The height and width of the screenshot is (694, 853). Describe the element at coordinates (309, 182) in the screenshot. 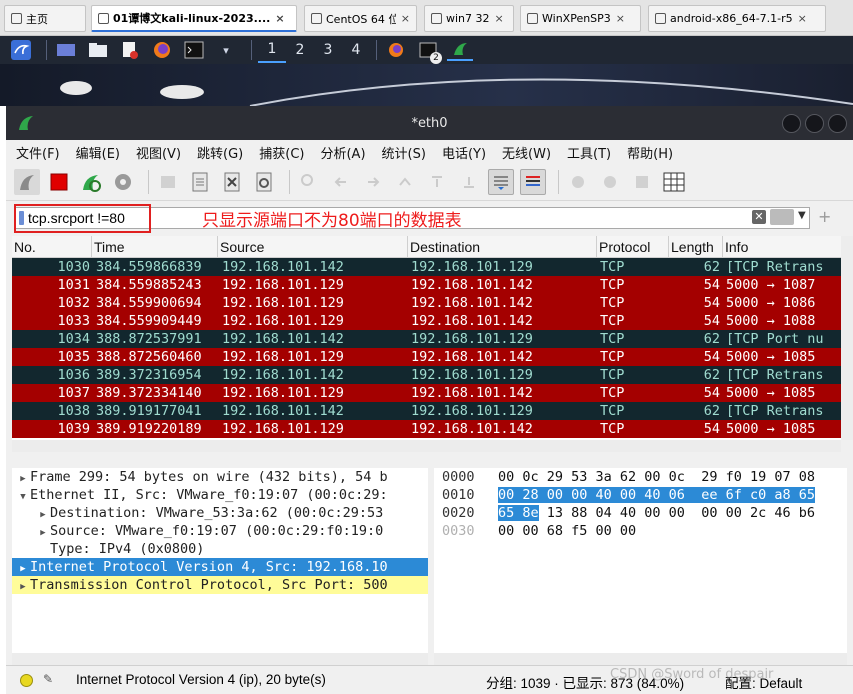

I see `find-packet-icon` at that location.